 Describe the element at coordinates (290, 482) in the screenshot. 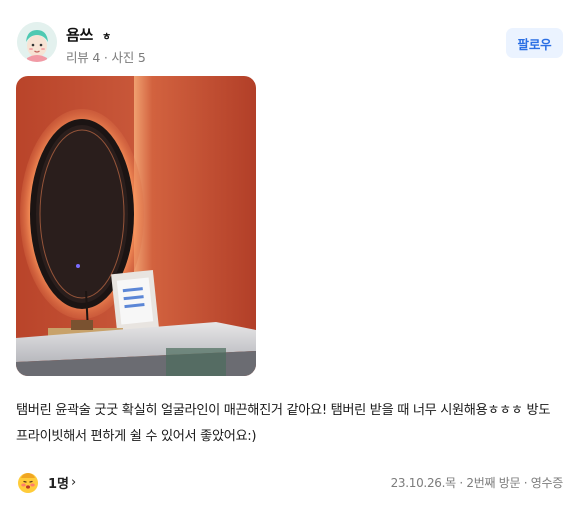

I see `review-footer: 1명 › 23.10.26.목 · 2번째 방문 · 영수증` at that location.